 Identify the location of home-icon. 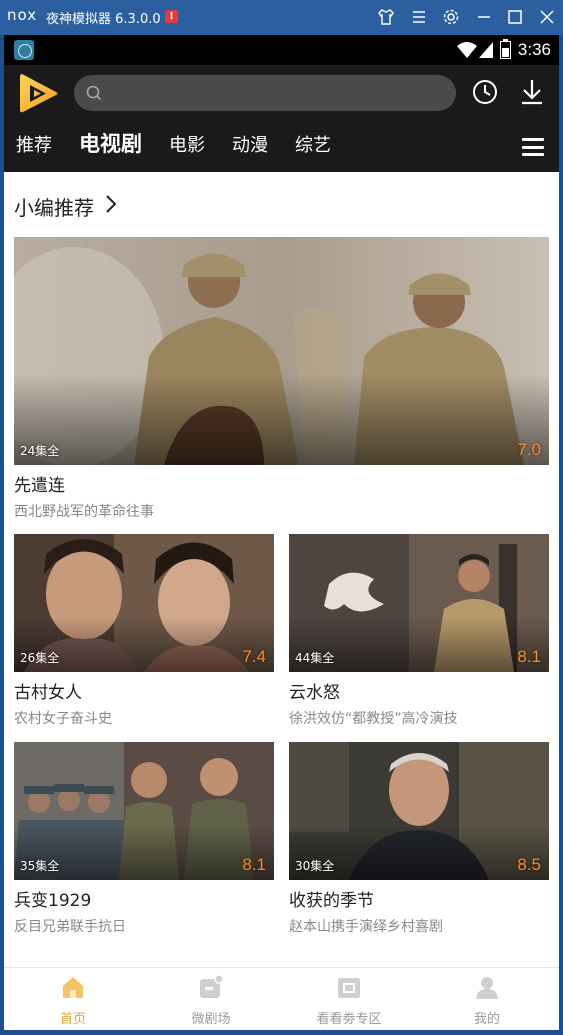
(73, 987).